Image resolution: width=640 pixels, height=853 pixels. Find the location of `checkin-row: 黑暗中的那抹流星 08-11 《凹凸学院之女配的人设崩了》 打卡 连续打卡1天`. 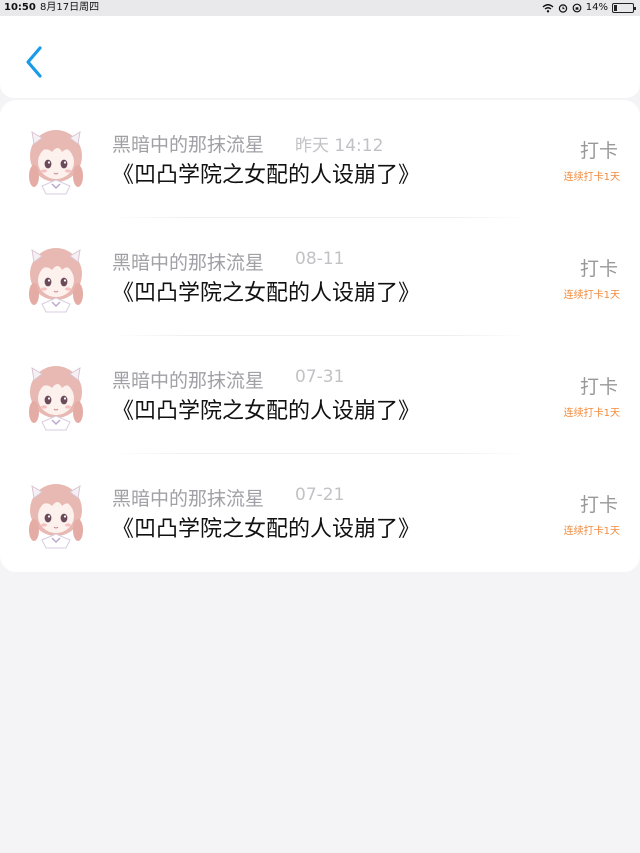

checkin-row: 黑暗中的那抹流星 08-11 《凹凸学院之女配的人设崩了》 打卡 连续打卡1天 is located at coordinates (320, 277).